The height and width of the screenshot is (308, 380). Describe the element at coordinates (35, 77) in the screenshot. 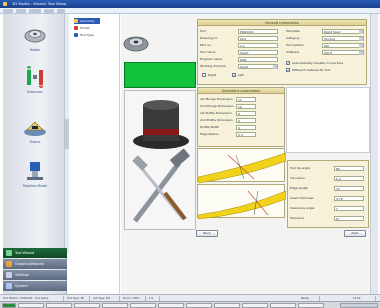

I see `extension-icon` at that location.